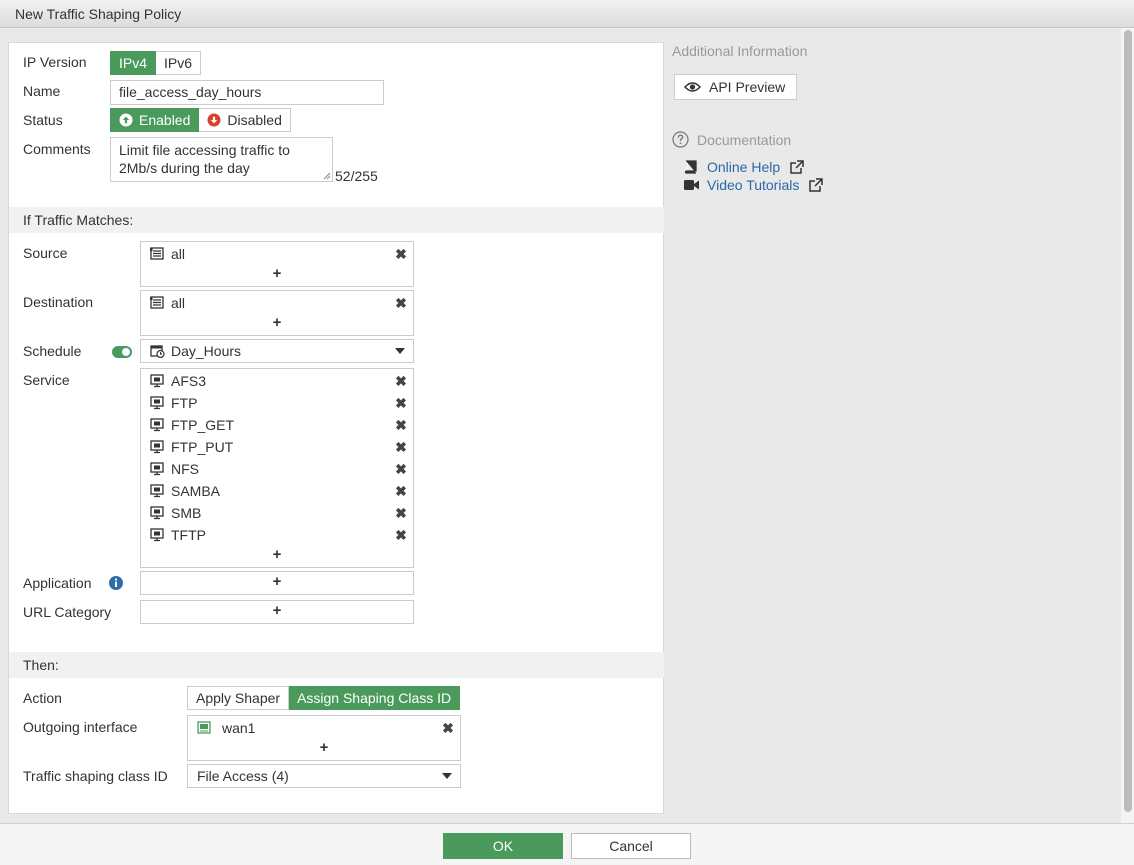 This screenshot has width=1134, height=865. I want to click on service-entry: NFS ✖, so click(278, 469).